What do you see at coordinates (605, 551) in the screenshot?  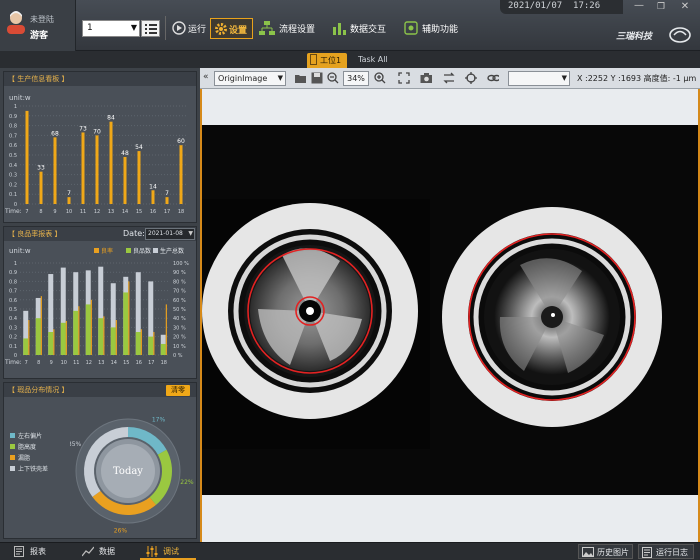 I see `history-images-button: 历史图片` at bounding box center [605, 551].